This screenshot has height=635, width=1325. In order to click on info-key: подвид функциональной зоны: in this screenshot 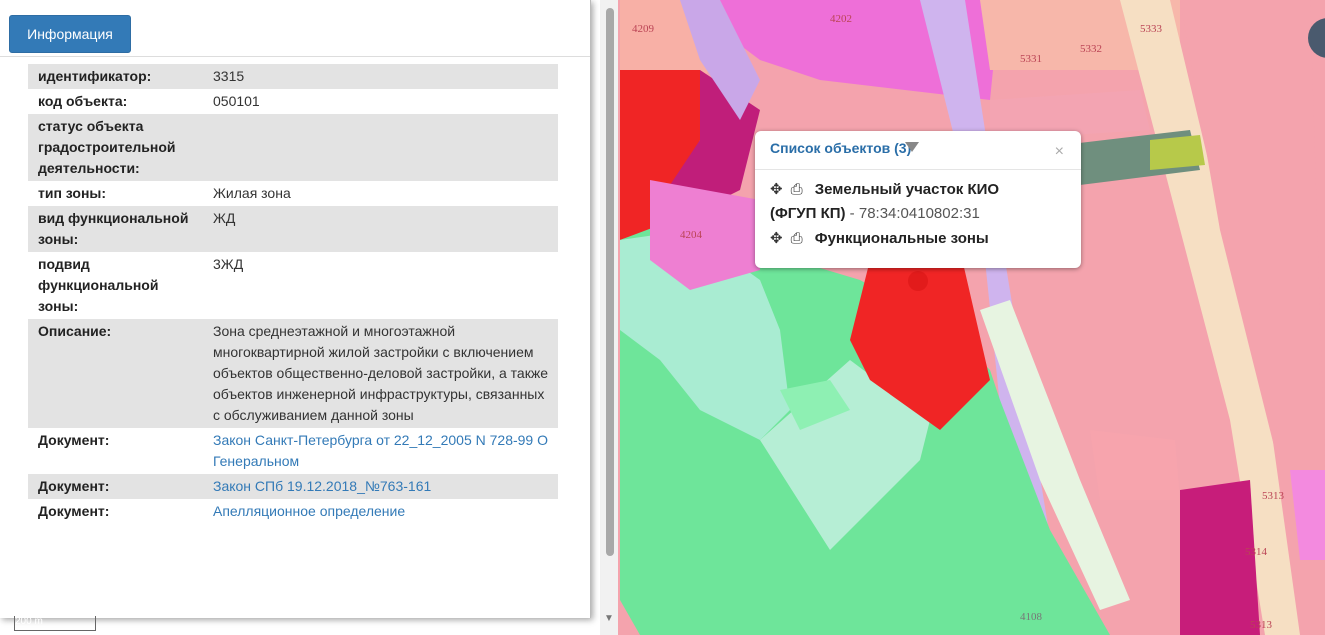, I will do `click(98, 285)`.